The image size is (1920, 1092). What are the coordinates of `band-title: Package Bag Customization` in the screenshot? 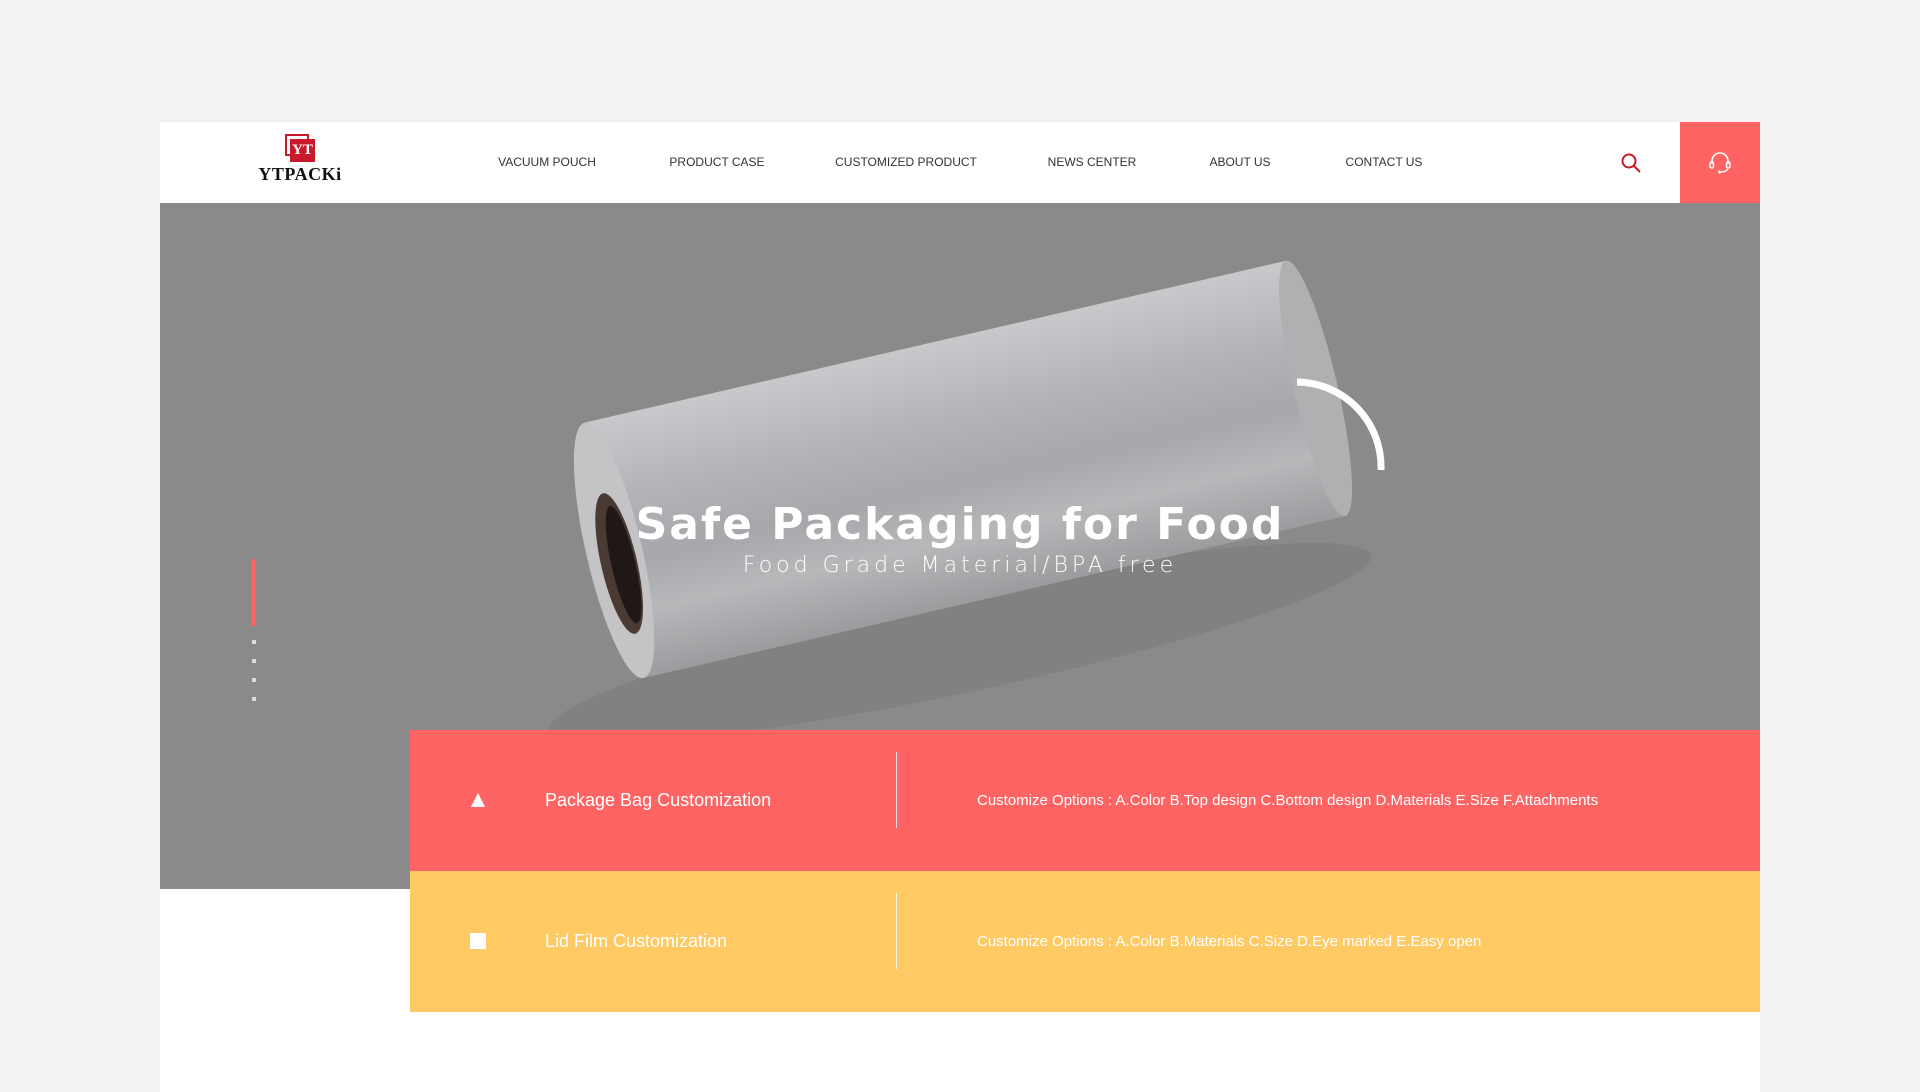 It's located at (658, 800).